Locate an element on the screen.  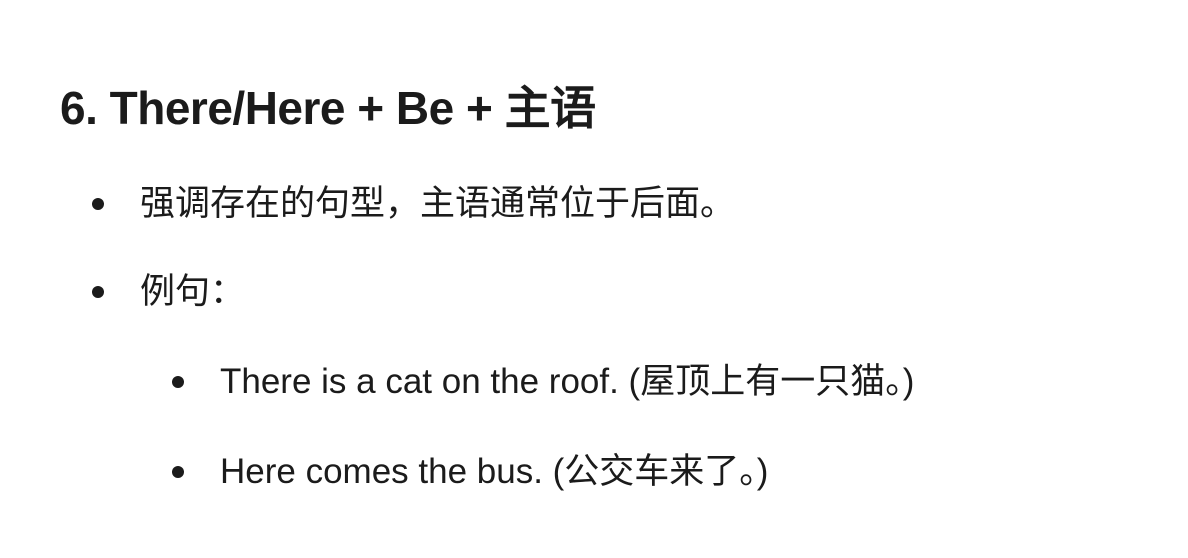
list-item: 强调存在的句型，主语通常位于后面。 is located at coordinates (414, 204).